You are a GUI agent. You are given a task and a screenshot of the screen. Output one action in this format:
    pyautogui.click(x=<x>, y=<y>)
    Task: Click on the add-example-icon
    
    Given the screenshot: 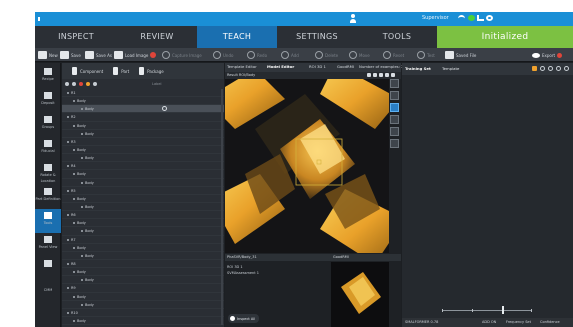 What is the action you would take?
    pyautogui.click(x=550, y=68)
    